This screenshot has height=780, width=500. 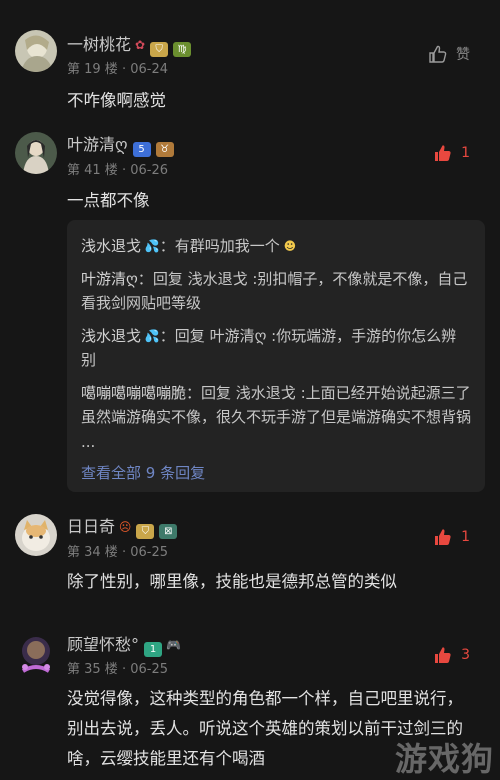 I want to click on like-button: 3, so click(x=451, y=655).